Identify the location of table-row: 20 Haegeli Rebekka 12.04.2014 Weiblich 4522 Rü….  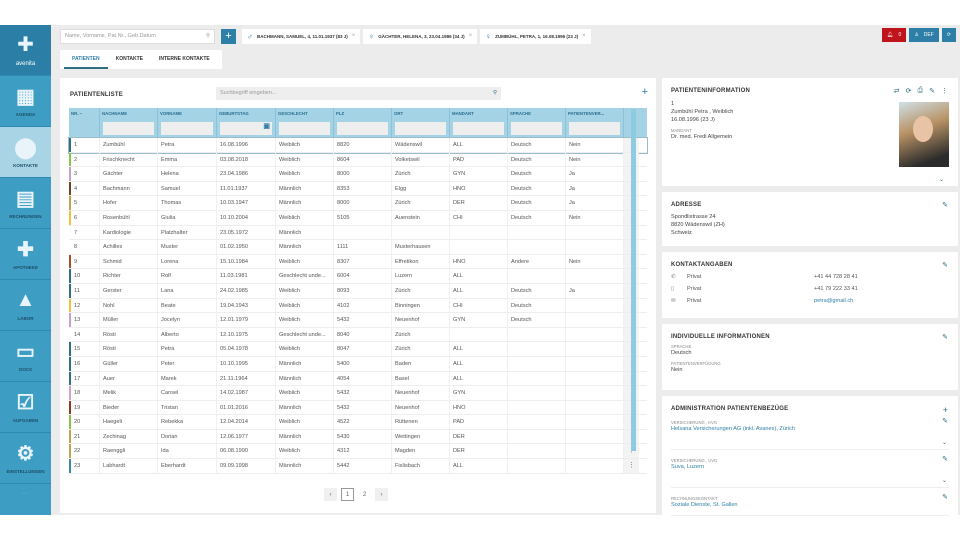
(358, 422).